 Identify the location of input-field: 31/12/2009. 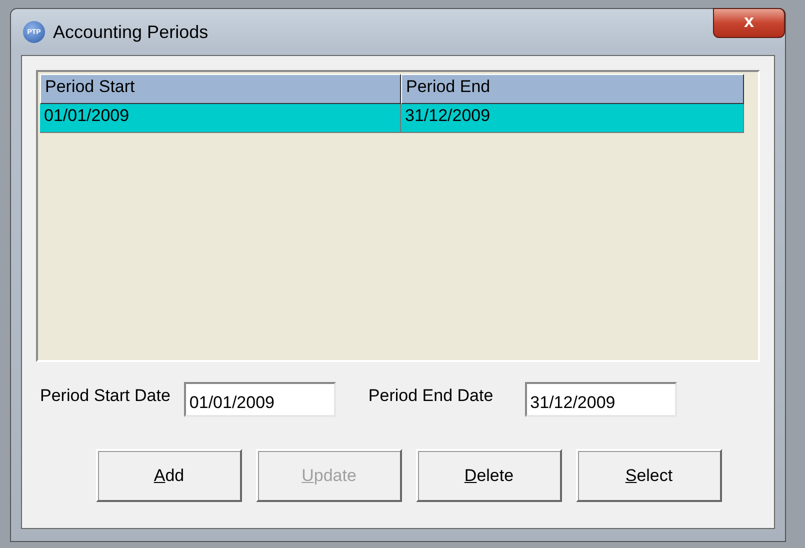
(601, 399).